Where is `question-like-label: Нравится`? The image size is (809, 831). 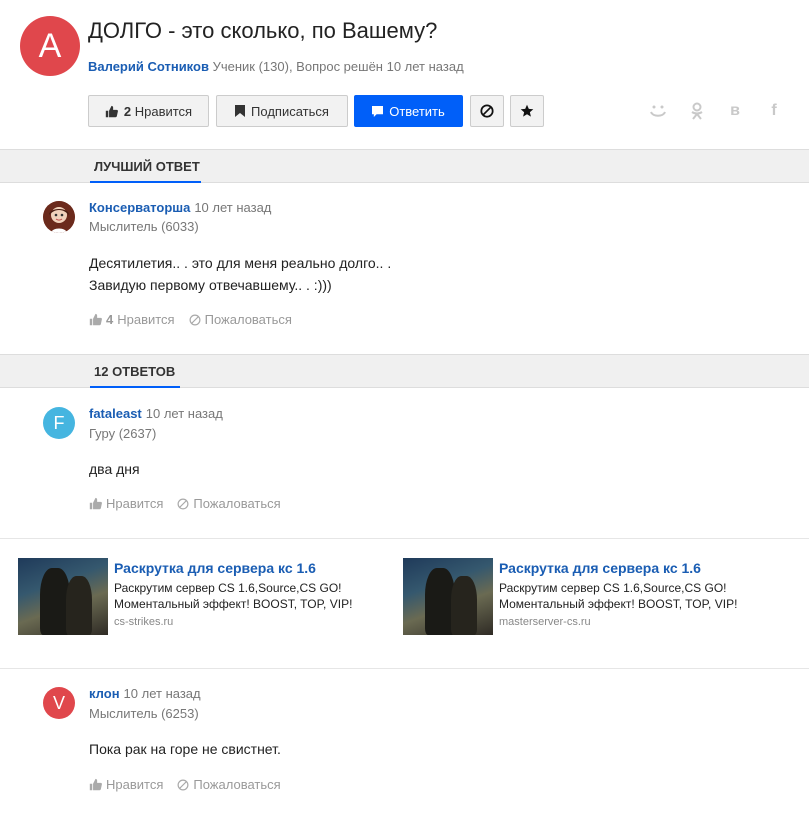 question-like-label: Нравится is located at coordinates (163, 111).